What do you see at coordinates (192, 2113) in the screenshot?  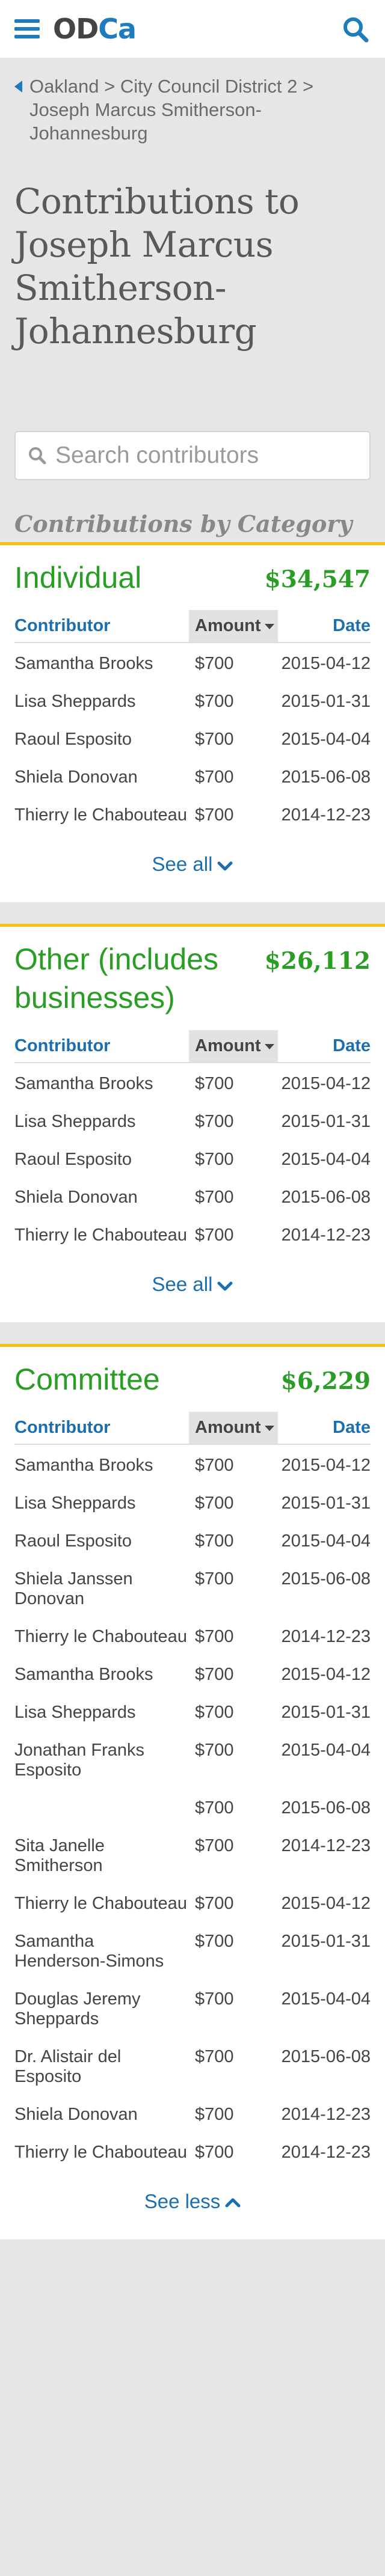 I see `table-row: Shiela Donovan $700 2014-12-23` at bounding box center [192, 2113].